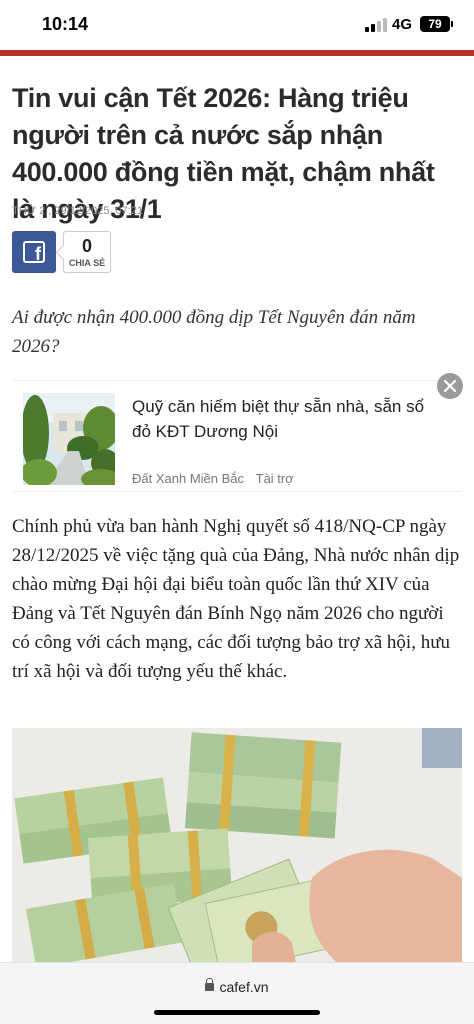 The image size is (474, 1024). Describe the element at coordinates (237, 53) in the screenshot. I see `header-accent-rule` at that location.